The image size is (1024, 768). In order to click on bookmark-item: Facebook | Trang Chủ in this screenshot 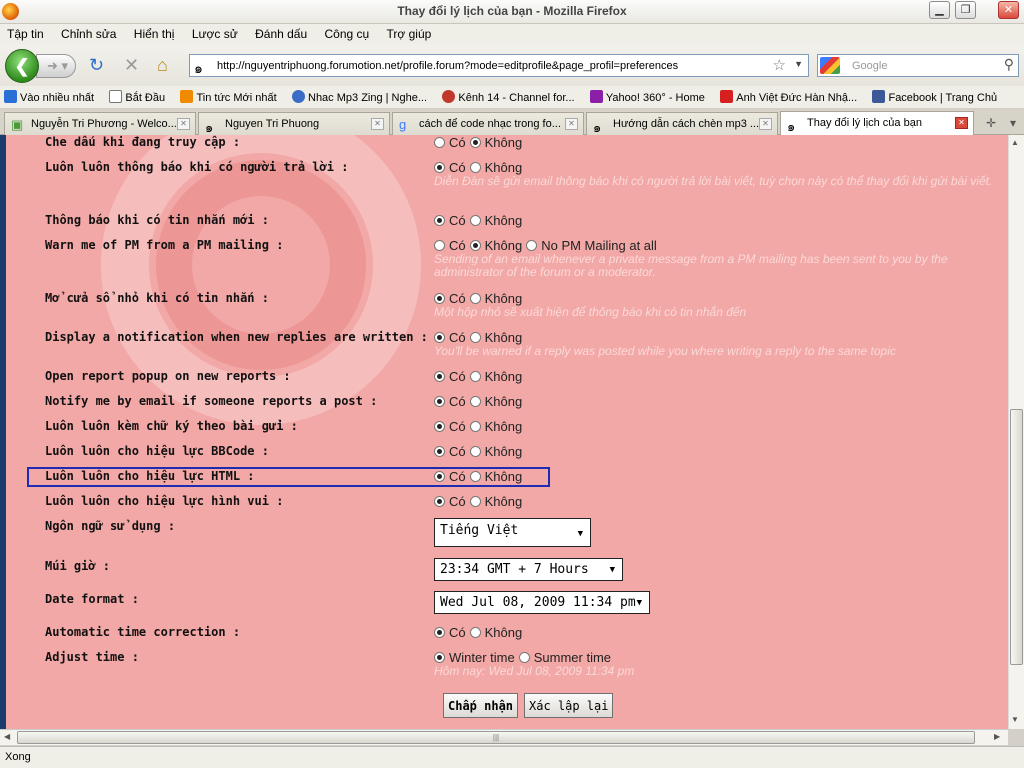, I will do `click(932, 97)`.